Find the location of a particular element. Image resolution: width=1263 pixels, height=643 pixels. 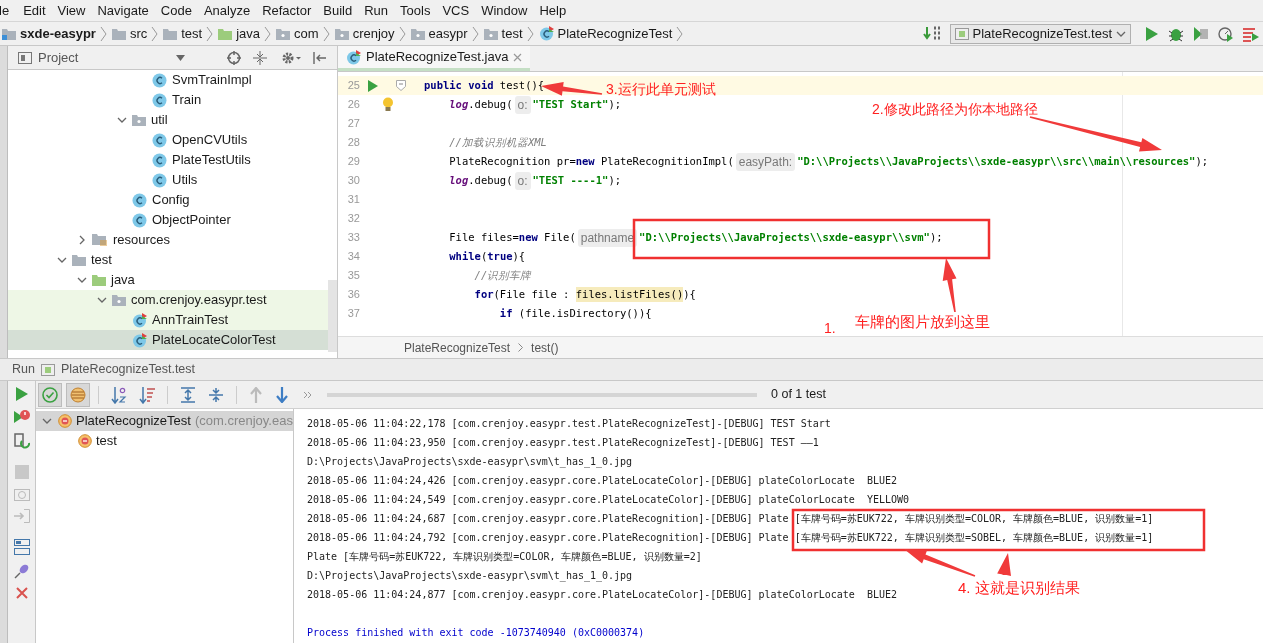

lightbulb-icon is located at coordinates (388, 104).